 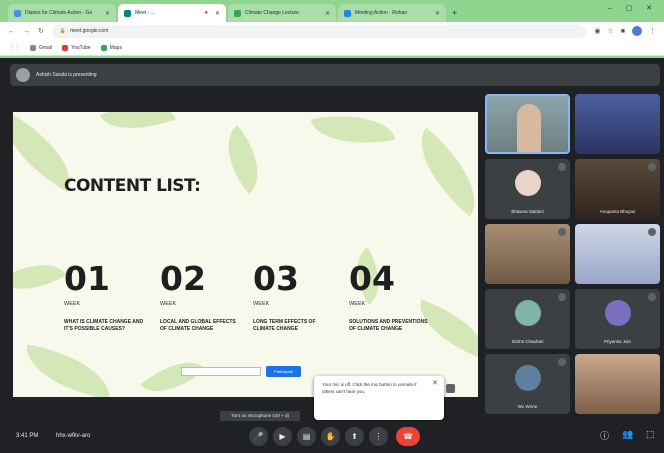 What do you see at coordinates (527, 406) in the screenshot?
I see `participant-name: Wc Wone` at bounding box center [527, 406].